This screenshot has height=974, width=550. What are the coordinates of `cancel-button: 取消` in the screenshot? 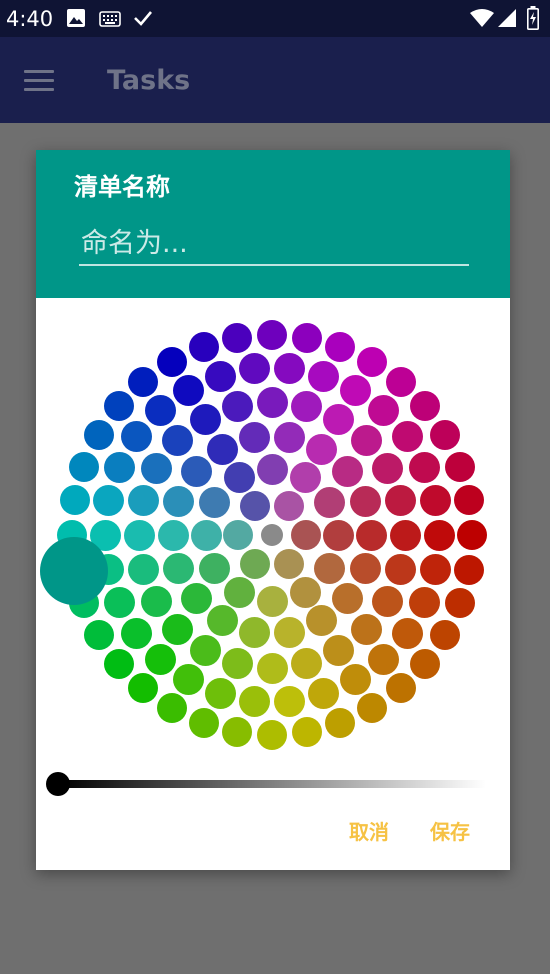 It's located at (369, 832).